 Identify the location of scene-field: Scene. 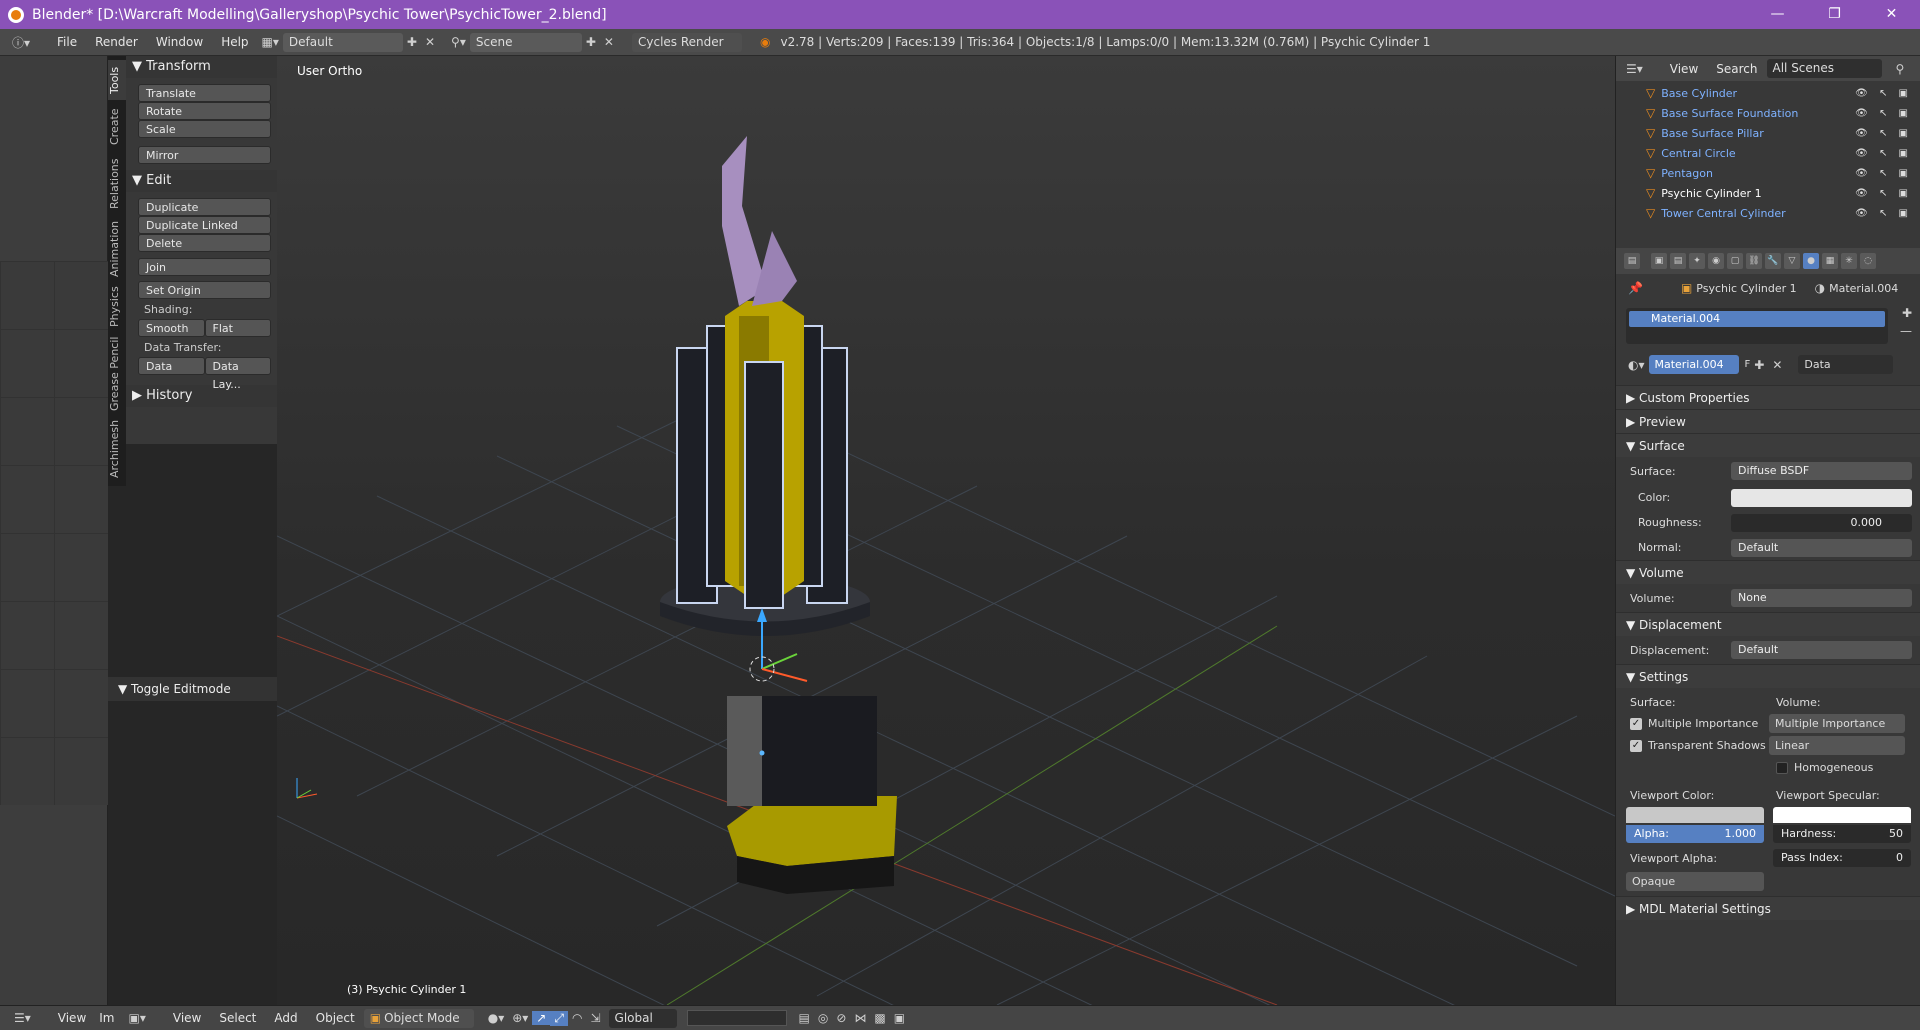
(525, 42).